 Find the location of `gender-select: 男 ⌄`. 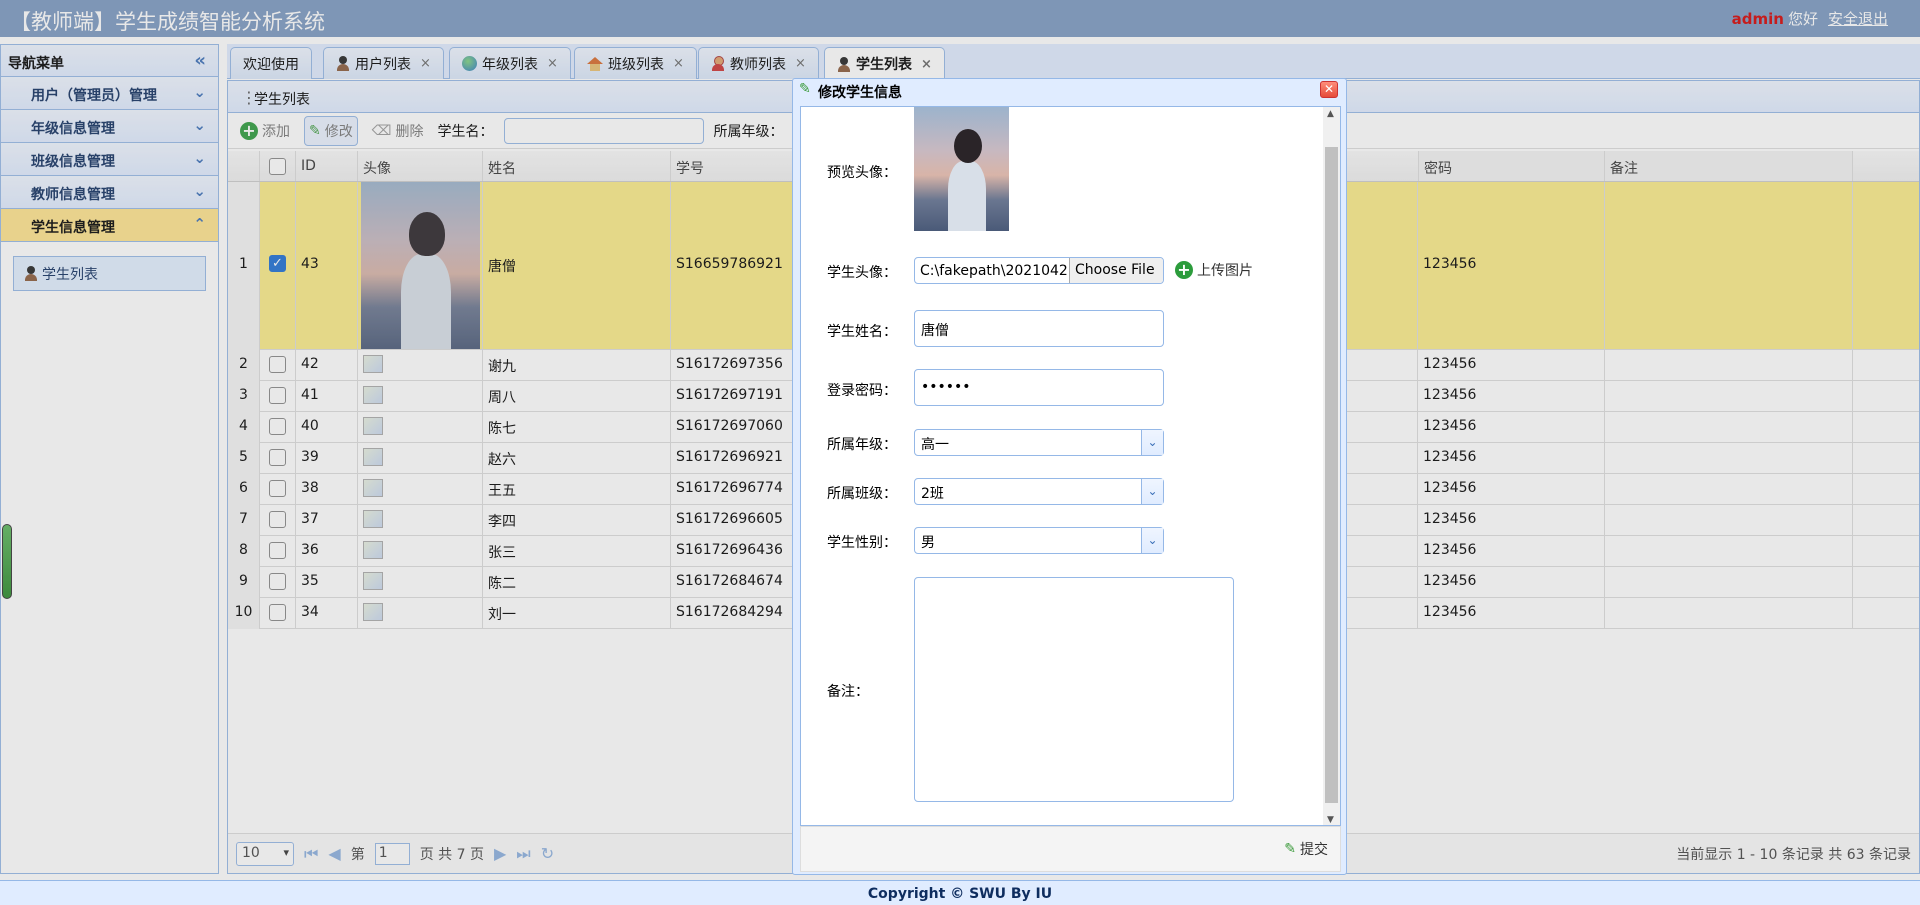

gender-select: 男 ⌄ is located at coordinates (1039, 540).